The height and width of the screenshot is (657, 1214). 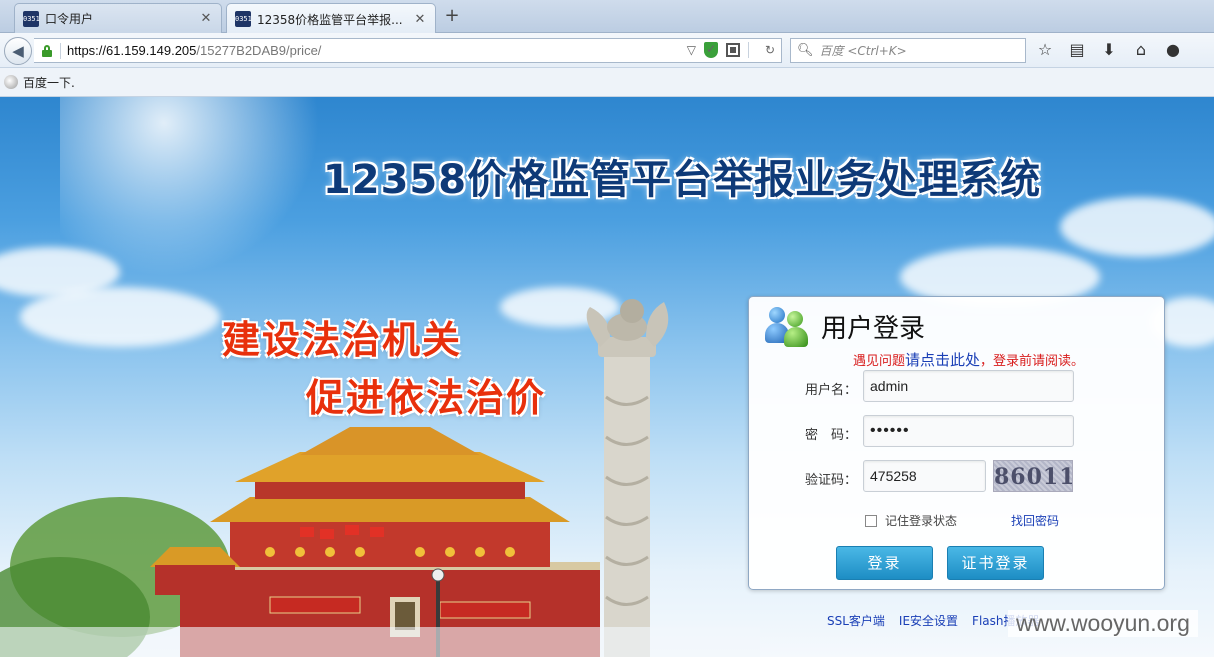 I want to click on notice-prefix: 遇见问题, so click(x=879, y=361).